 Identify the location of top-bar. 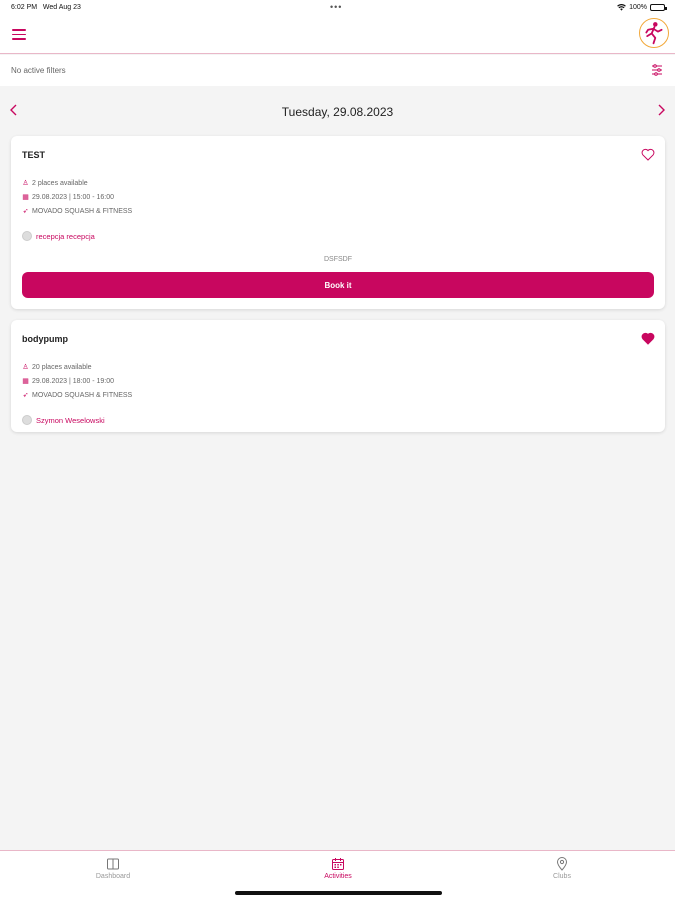
(337, 36).